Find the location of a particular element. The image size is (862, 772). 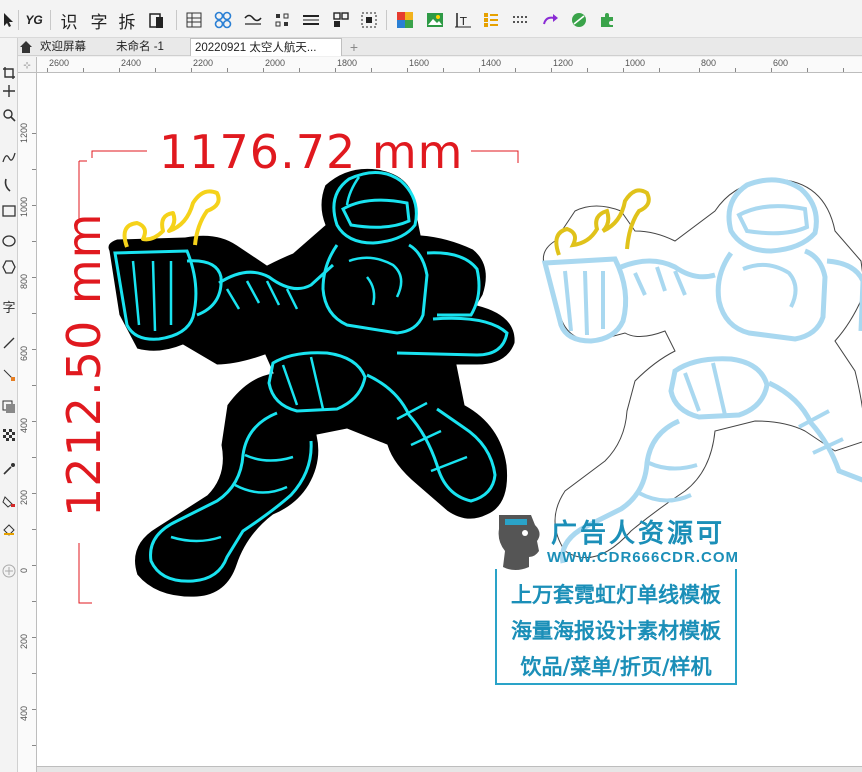

ruler-label: 1400 is located at coordinates (491, 63).